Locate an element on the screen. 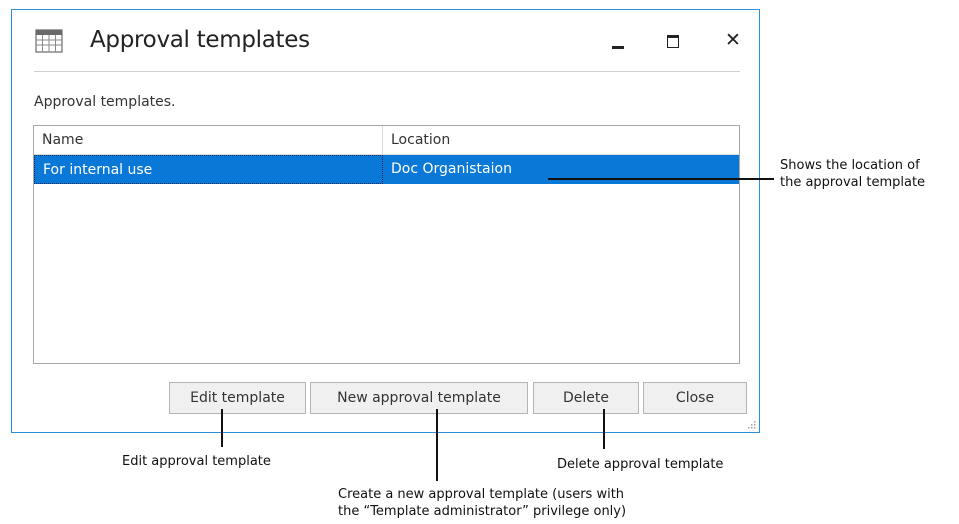  minimize-button is located at coordinates (618, 40).